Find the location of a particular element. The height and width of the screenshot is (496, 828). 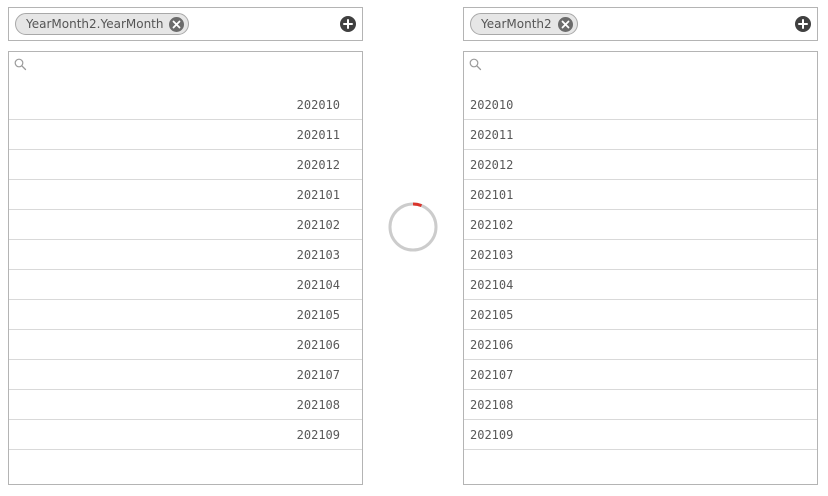

right-search-row is located at coordinates (640, 67).